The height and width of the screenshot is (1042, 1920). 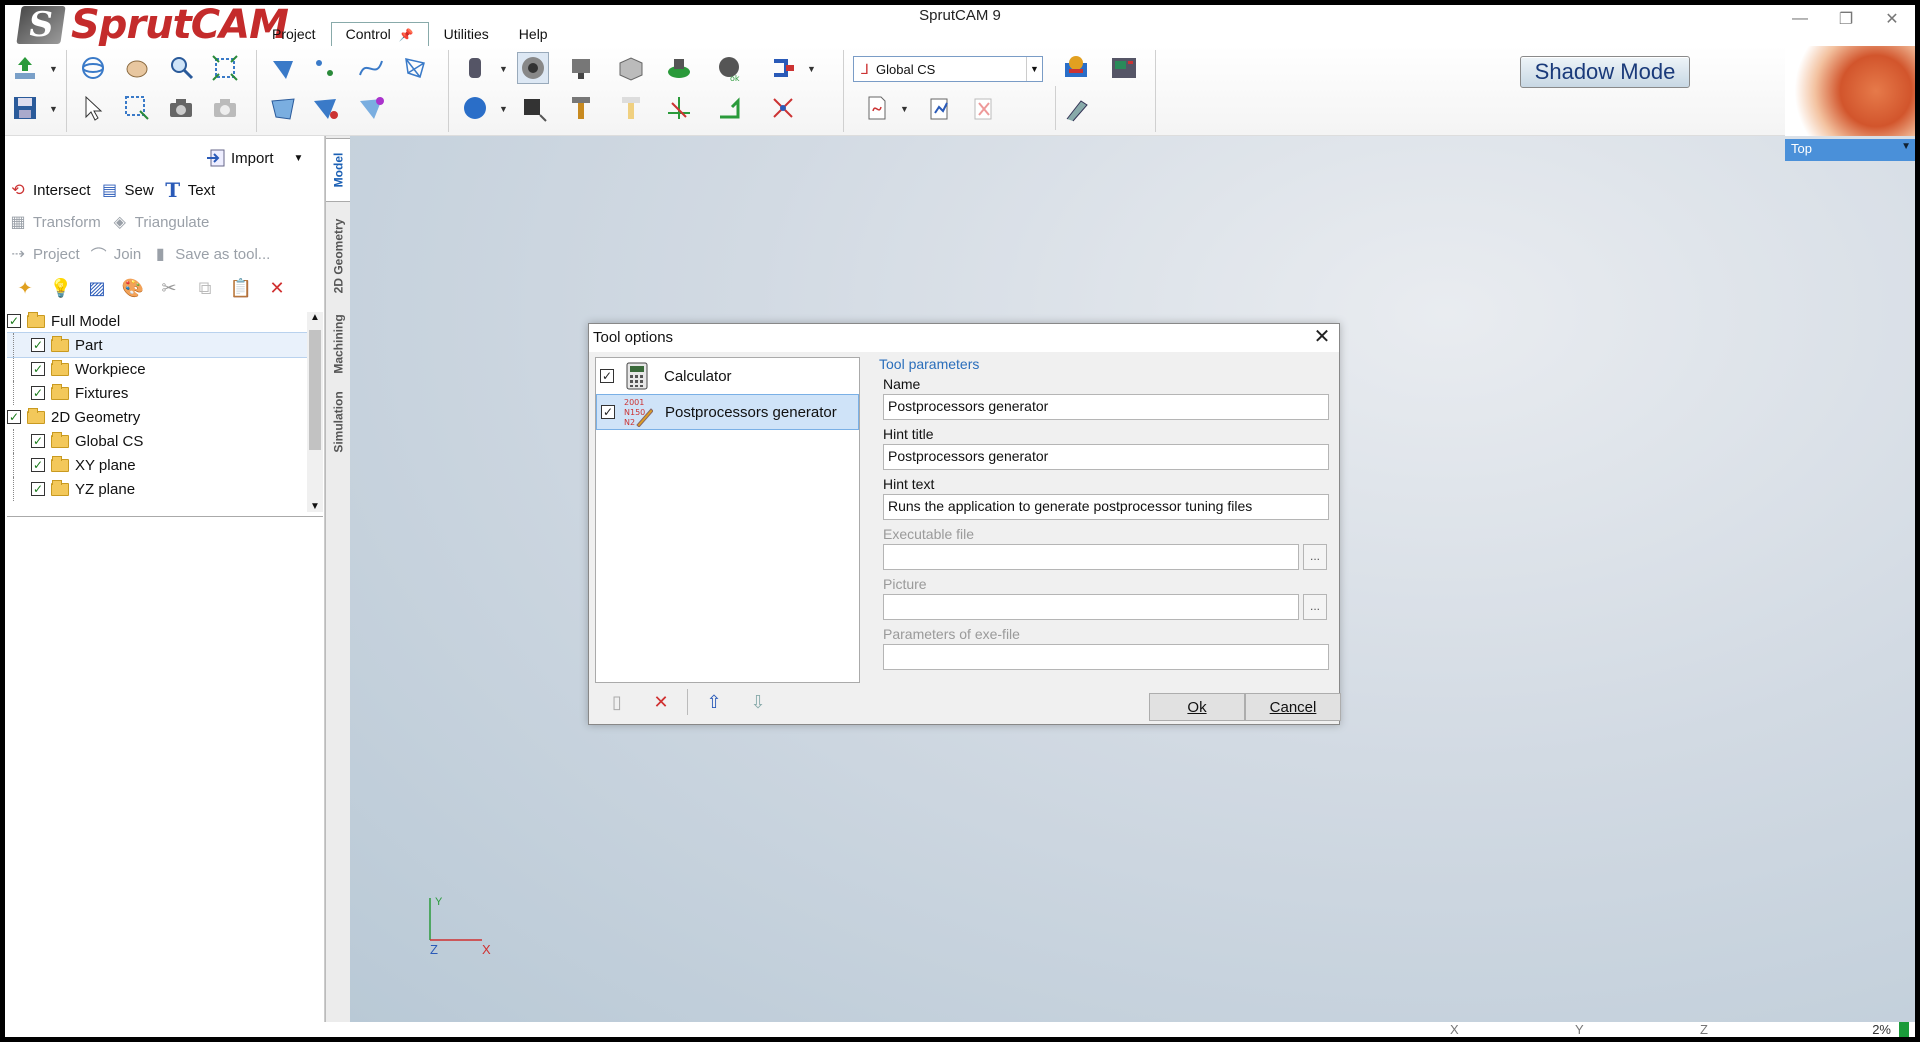 What do you see at coordinates (533, 68) in the screenshot?
I see `machine-setup-icon` at bounding box center [533, 68].